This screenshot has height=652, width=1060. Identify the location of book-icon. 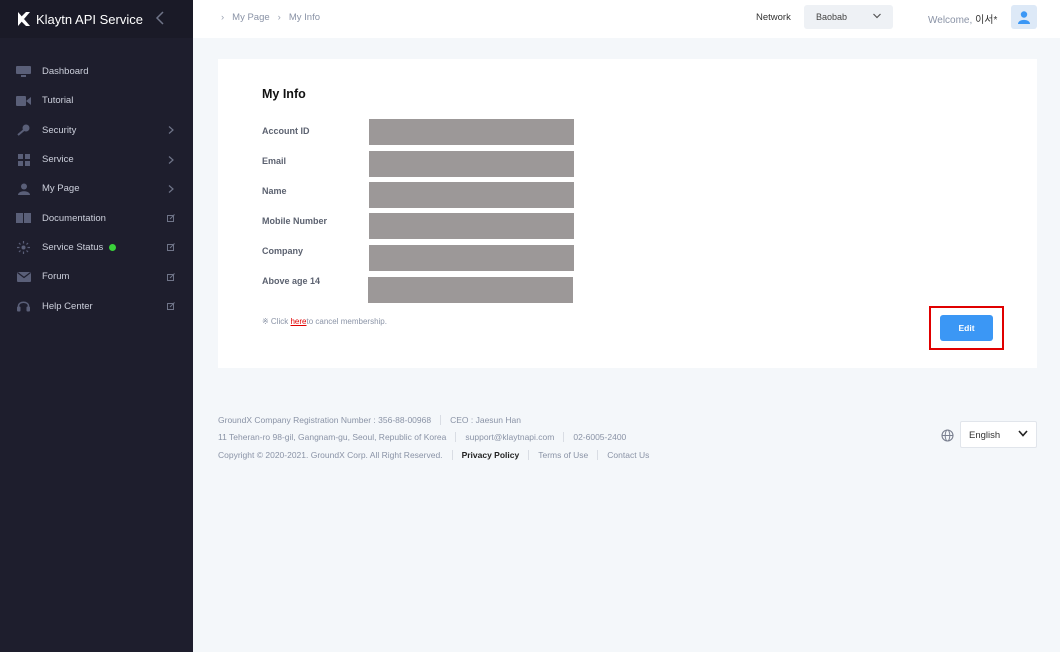
(23, 218).